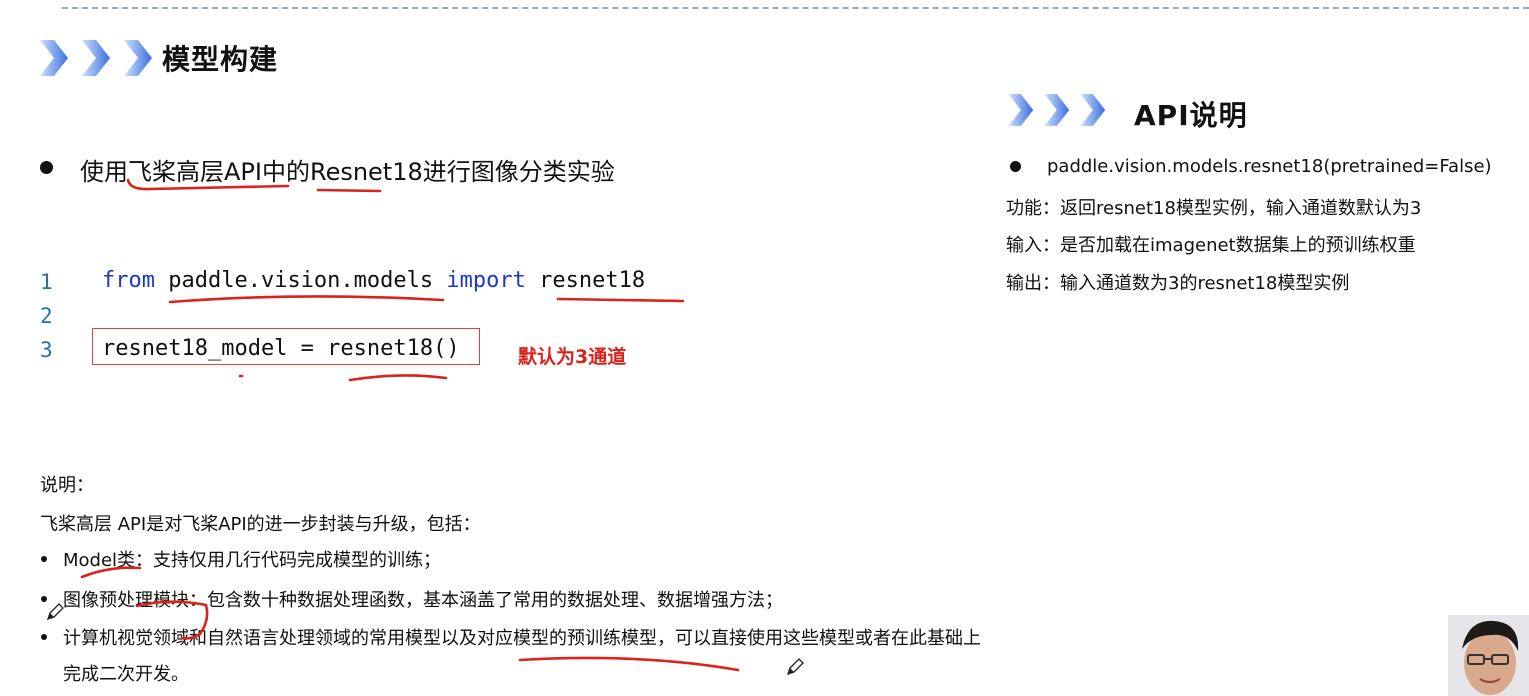  Describe the element at coordinates (1178, 283) in the screenshot. I see `api-output: 输出：输入通道数为3的resnet18模型实例` at that location.